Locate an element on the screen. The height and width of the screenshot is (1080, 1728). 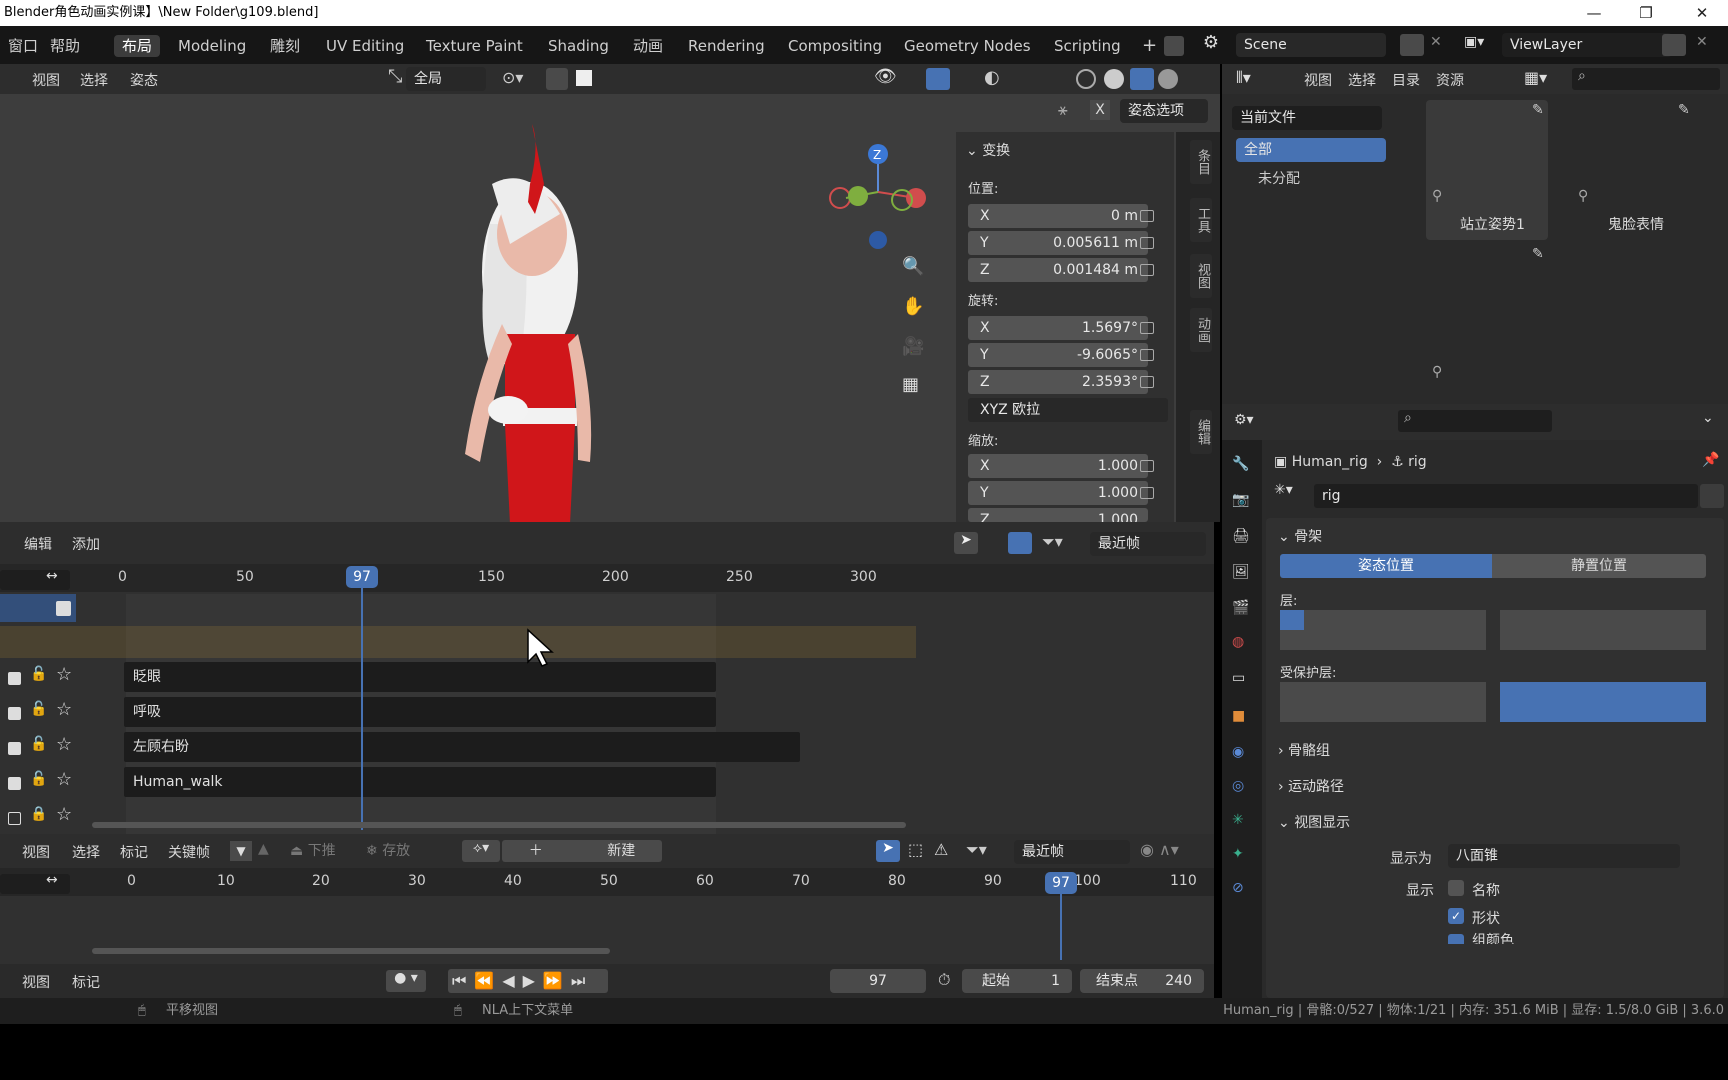
bone-icon: ✦ is located at coordinates (1242, 856).